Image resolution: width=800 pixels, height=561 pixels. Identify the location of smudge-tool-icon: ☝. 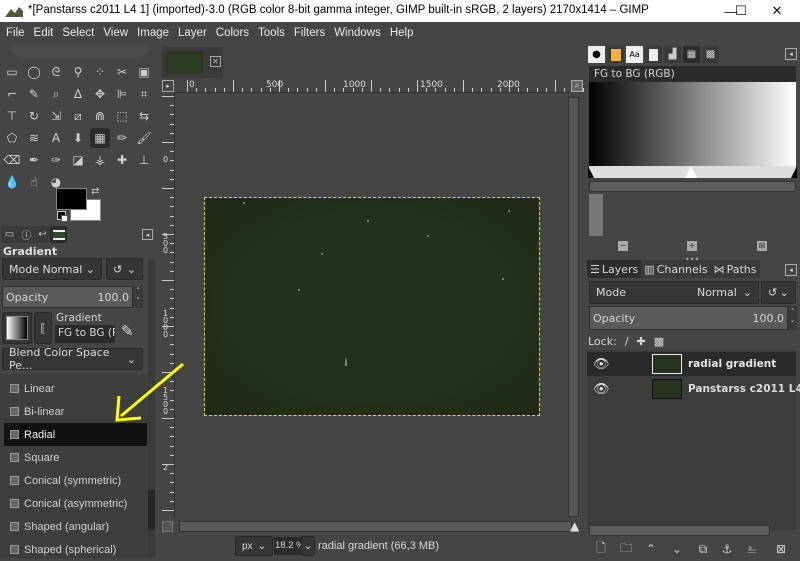
(34, 182).